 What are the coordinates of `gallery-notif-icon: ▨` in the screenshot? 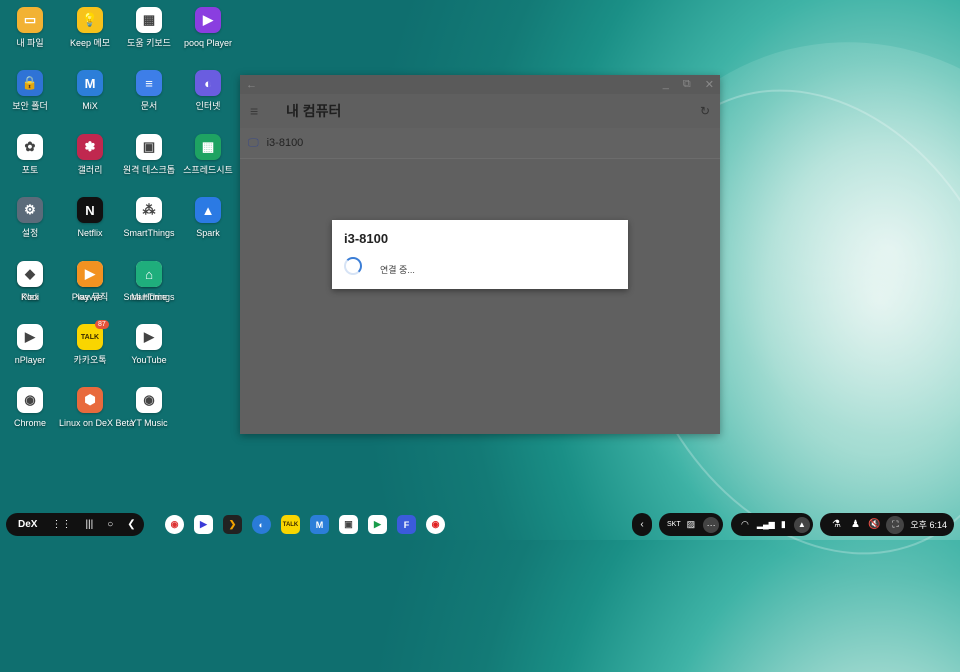 It's located at (691, 524).